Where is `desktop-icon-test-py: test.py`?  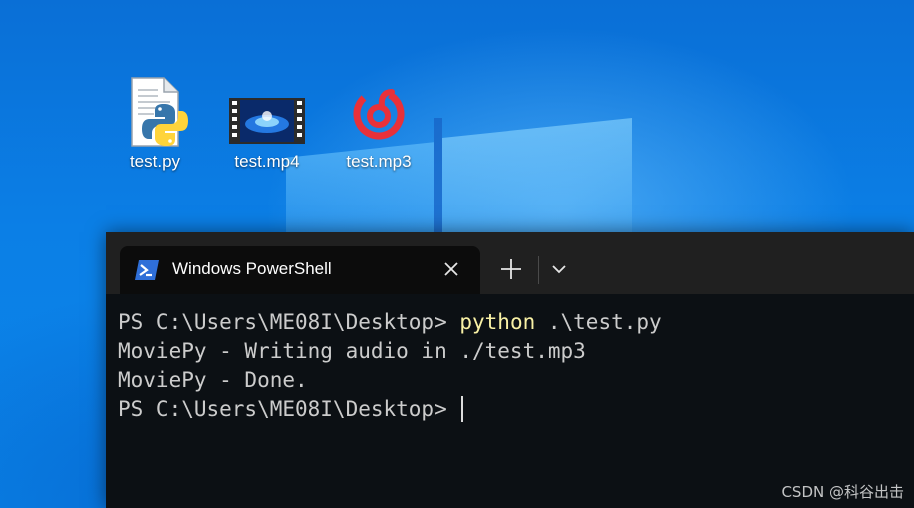 desktop-icon-test-py: test.py is located at coordinates (155, 124).